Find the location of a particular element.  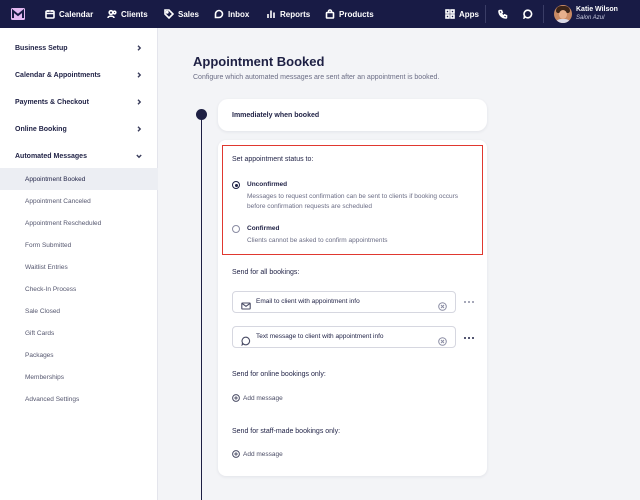

sidebar-item-appointment-booked: Appointment Booked is located at coordinates (79, 179).